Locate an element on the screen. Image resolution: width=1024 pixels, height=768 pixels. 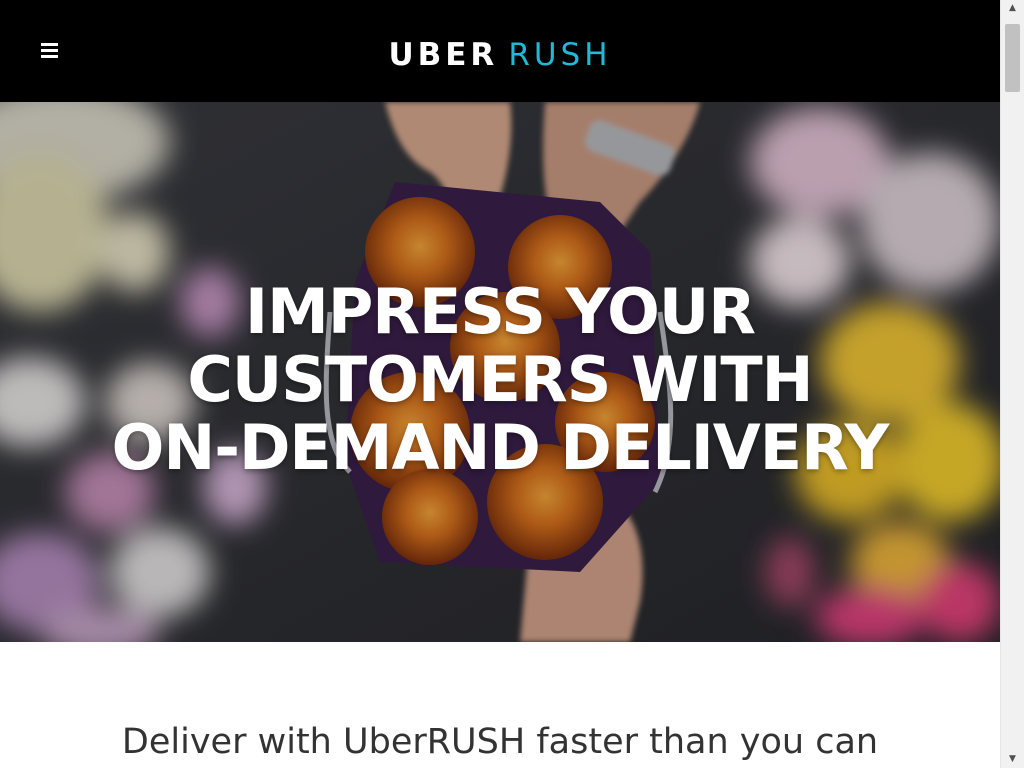
hero-headline-line-2: CUSTOMERS WITH is located at coordinates (500, 379).